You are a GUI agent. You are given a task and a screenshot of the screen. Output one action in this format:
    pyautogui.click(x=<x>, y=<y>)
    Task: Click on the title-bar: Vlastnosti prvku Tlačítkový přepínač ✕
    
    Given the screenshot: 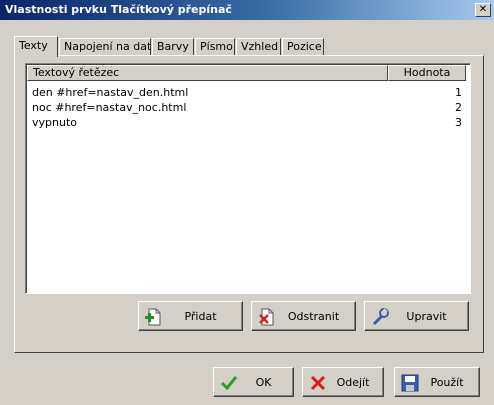 What is the action you would take?
    pyautogui.click(x=247, y=10)
    